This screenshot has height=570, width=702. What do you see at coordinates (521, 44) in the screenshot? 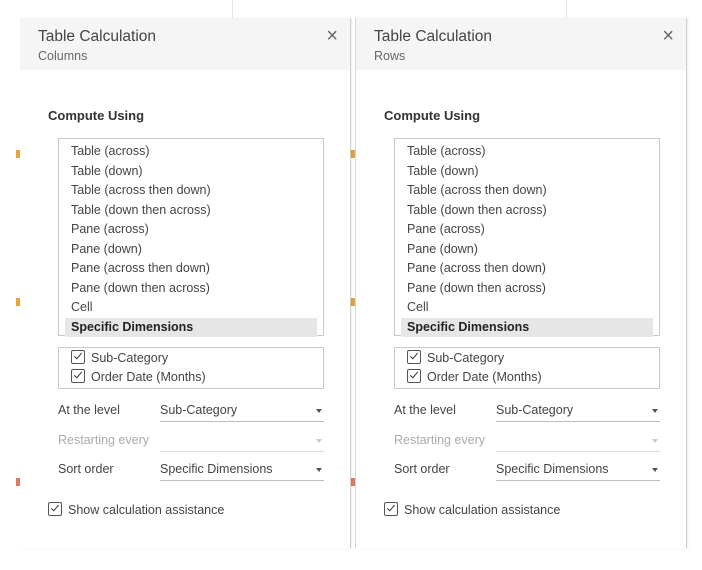
I see `panel-header: Table Calculation Rows ×` at bounding box center [521, 44].